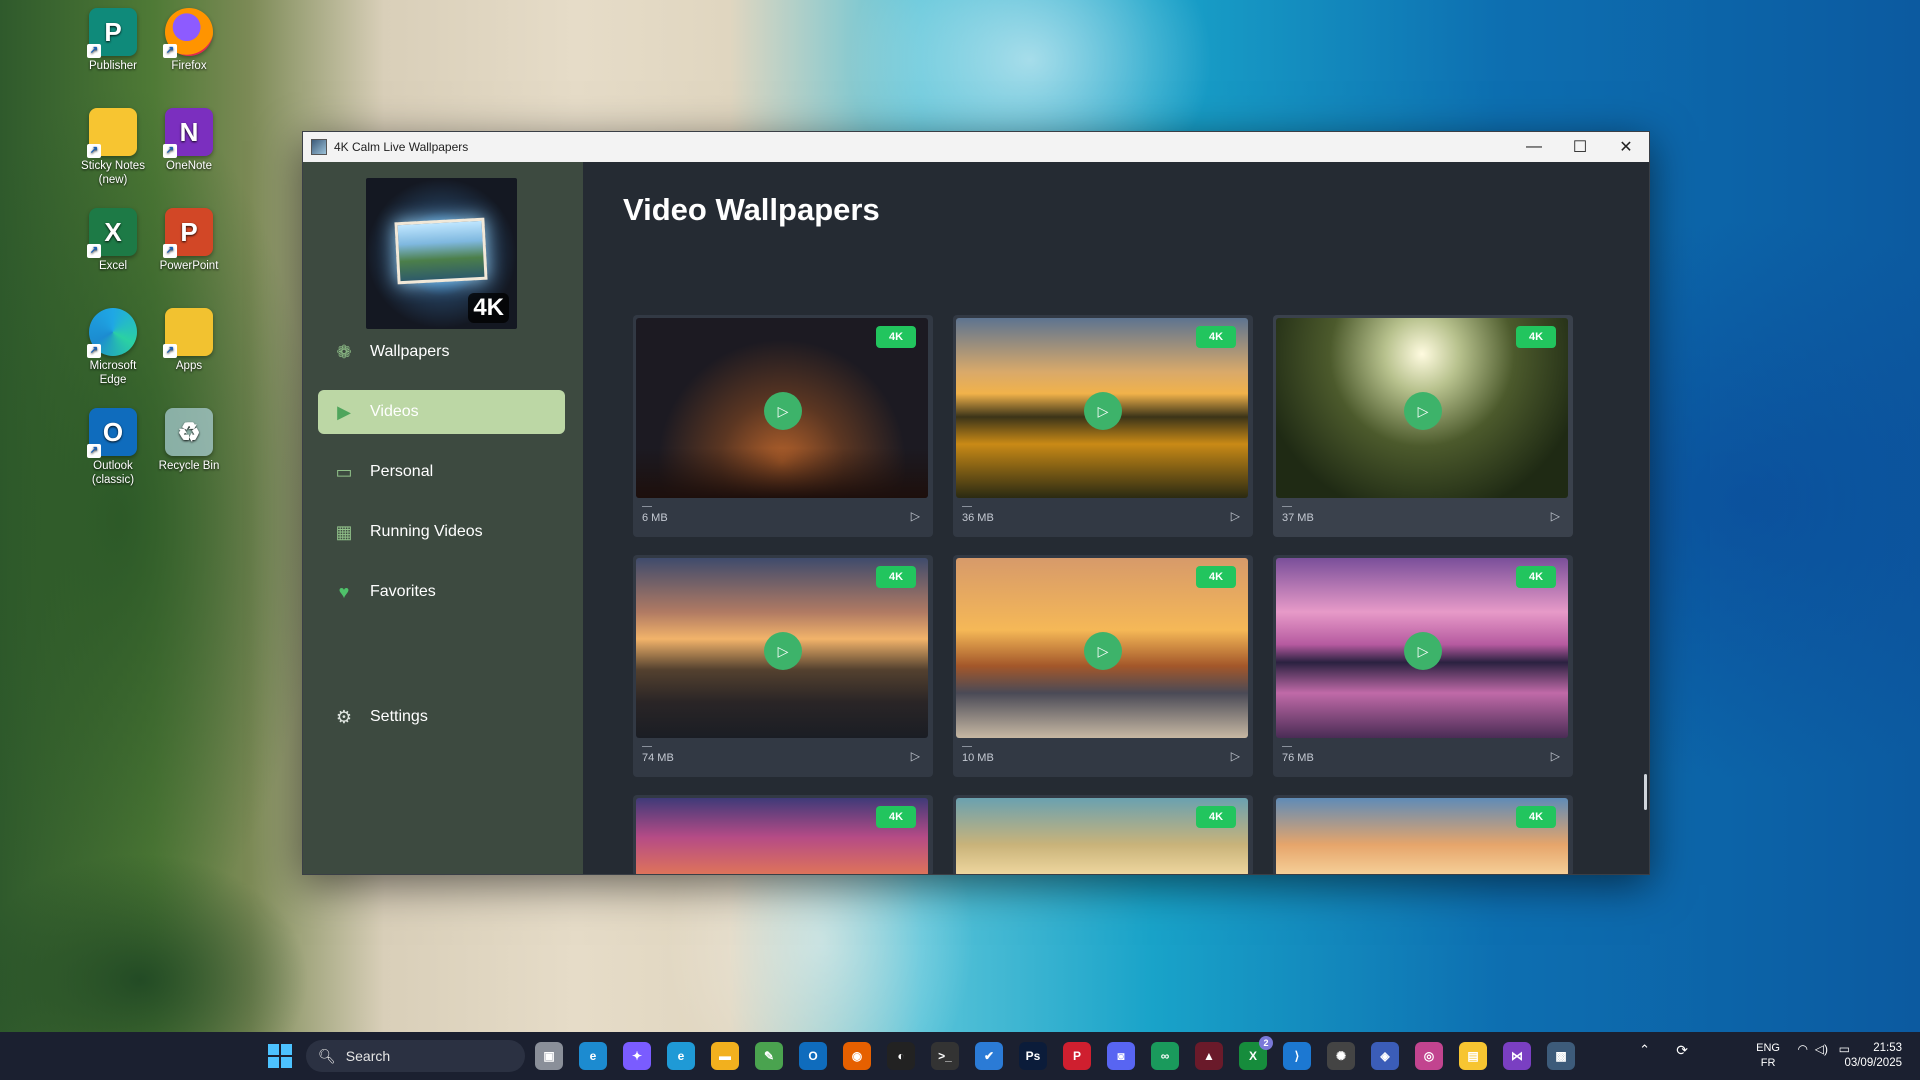 The image size is (1920, 1080). Describe the element at coordinates (1768, 1056) in the screenshot. I see `language-indicator: ENG FR` at that location.